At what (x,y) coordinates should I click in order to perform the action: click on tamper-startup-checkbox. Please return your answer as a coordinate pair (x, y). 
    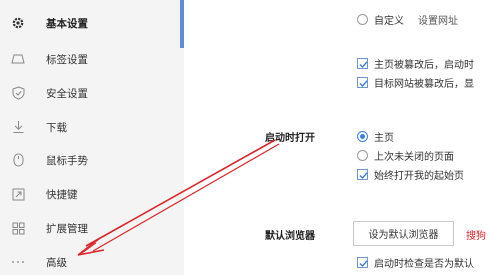
    Looking at the image, I should click on (362, 63).